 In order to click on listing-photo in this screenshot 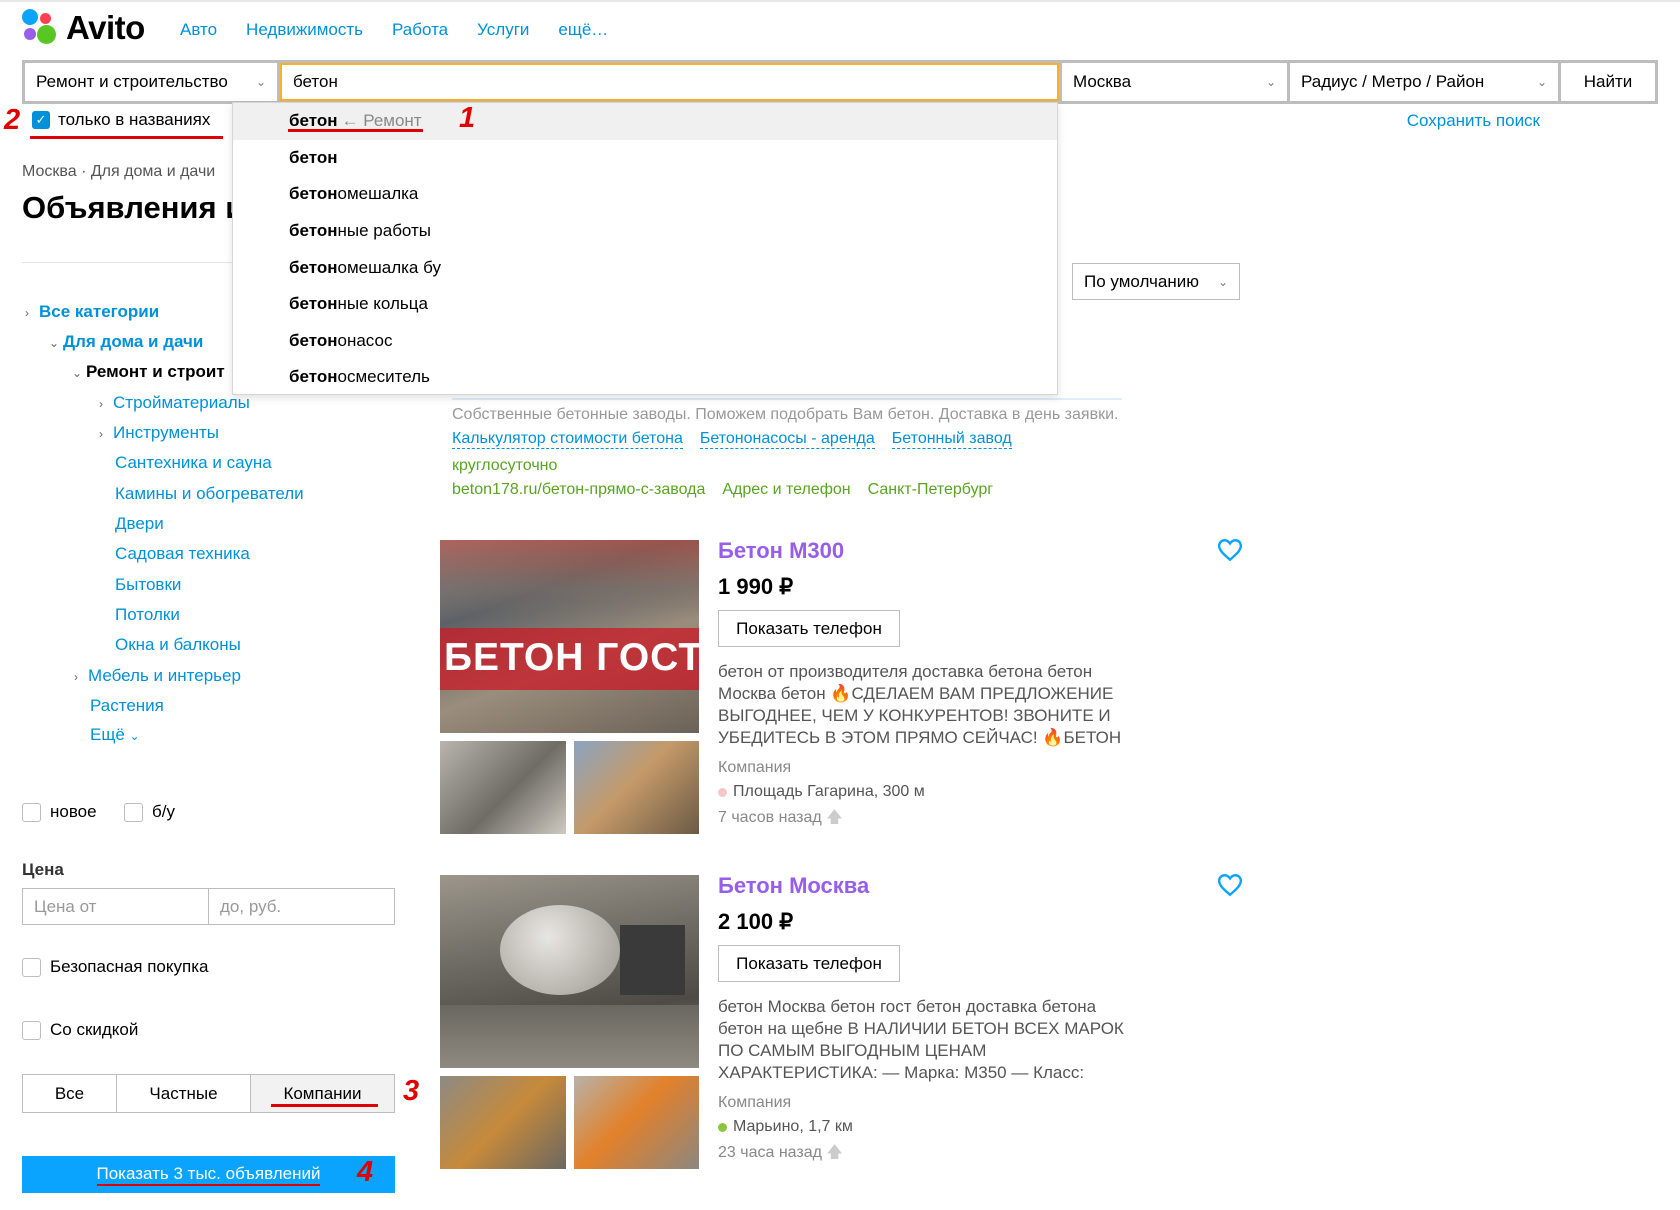, I will do `click(569, 971)`.